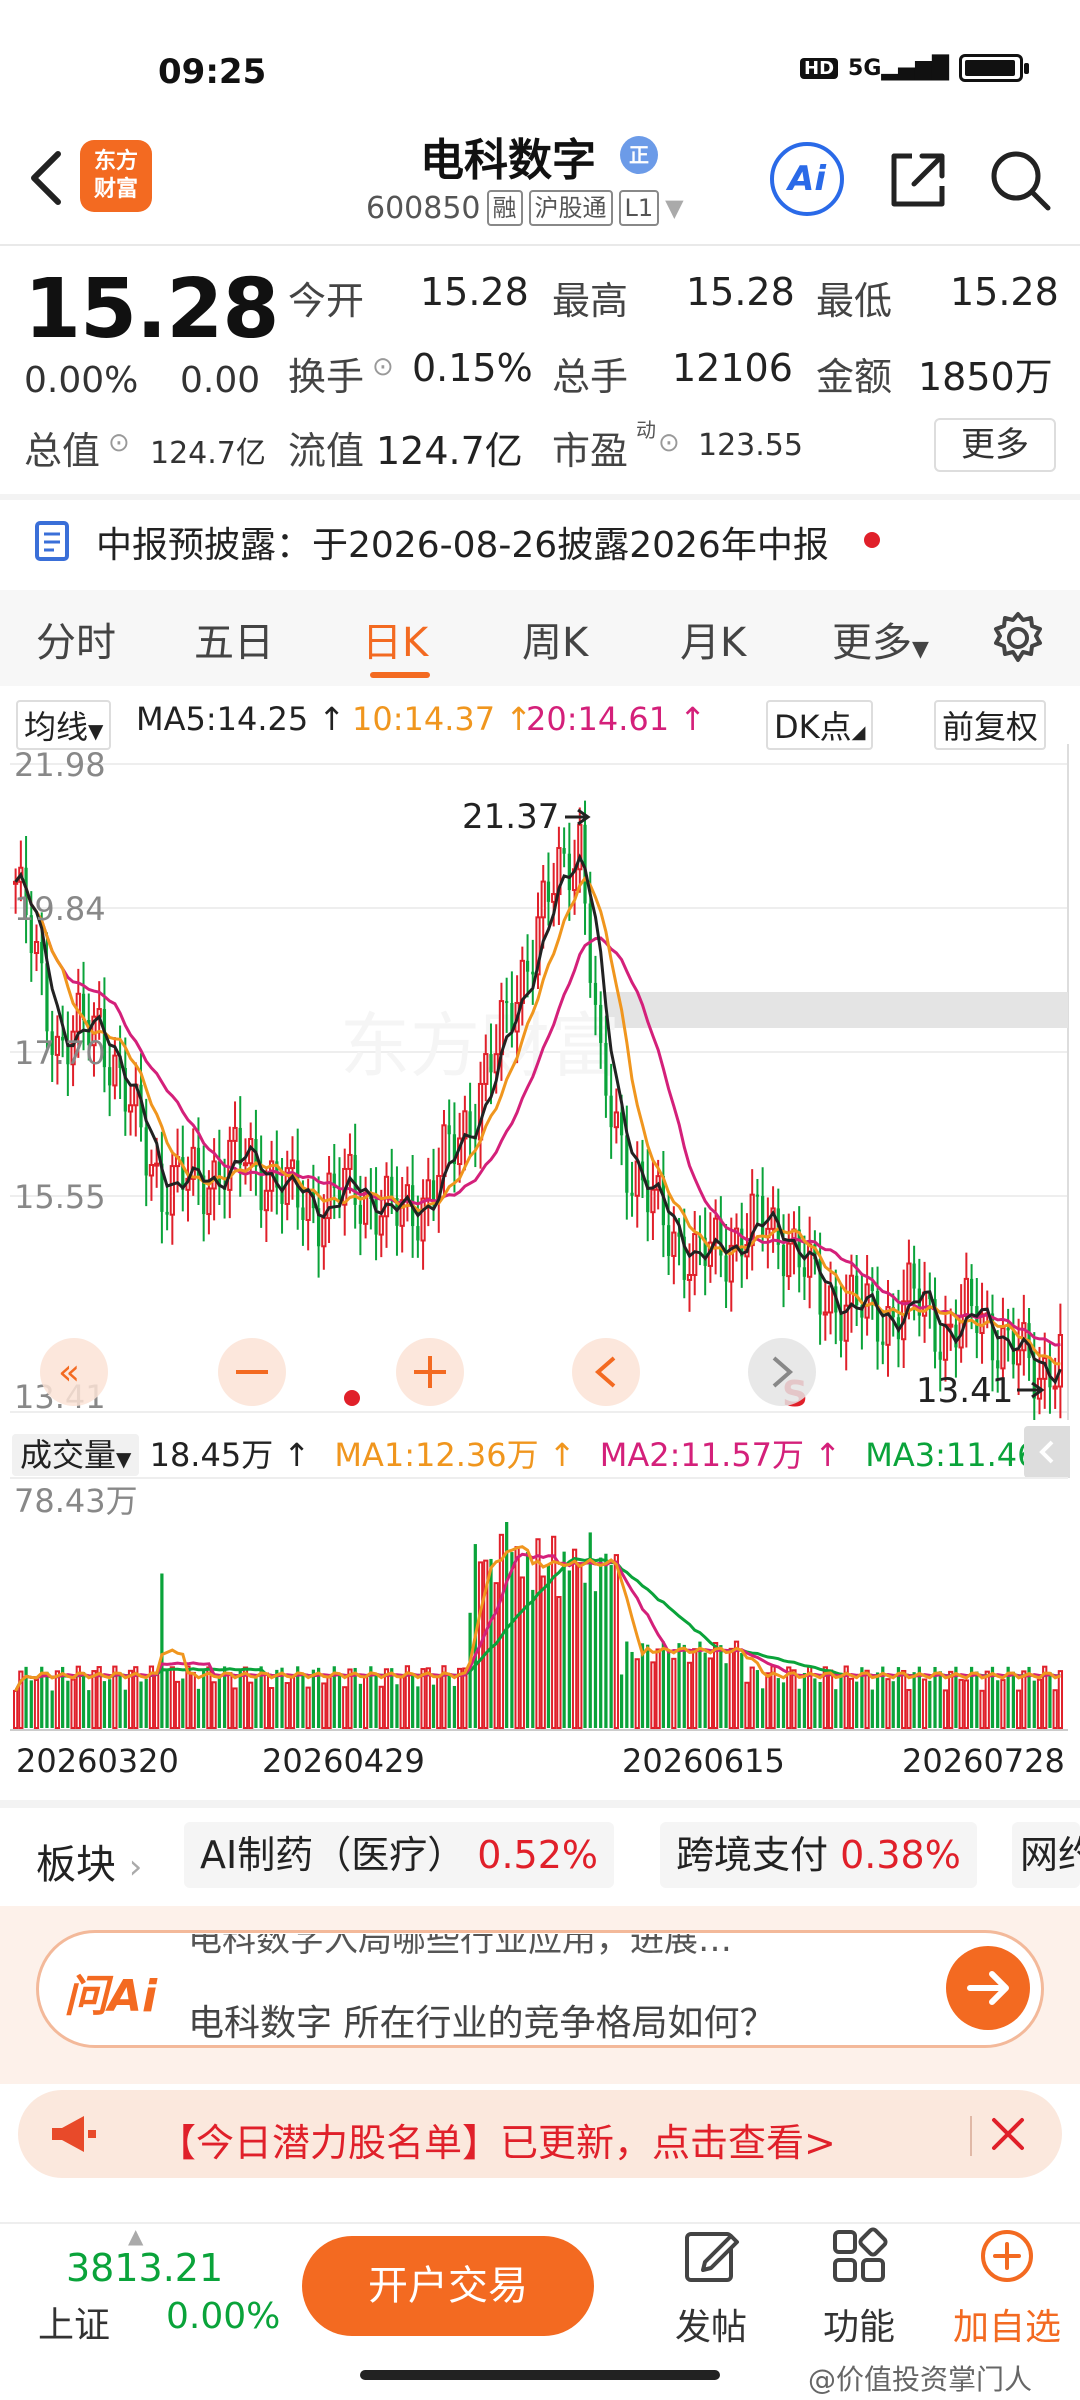 Image resolution: width=1080 pixels, height=2400 pixels. Describe the element at coordinates (481, 2017) in the screenshot. I see `ai-question: 电科数字 所在行业的竞争格局如何？` at that location.